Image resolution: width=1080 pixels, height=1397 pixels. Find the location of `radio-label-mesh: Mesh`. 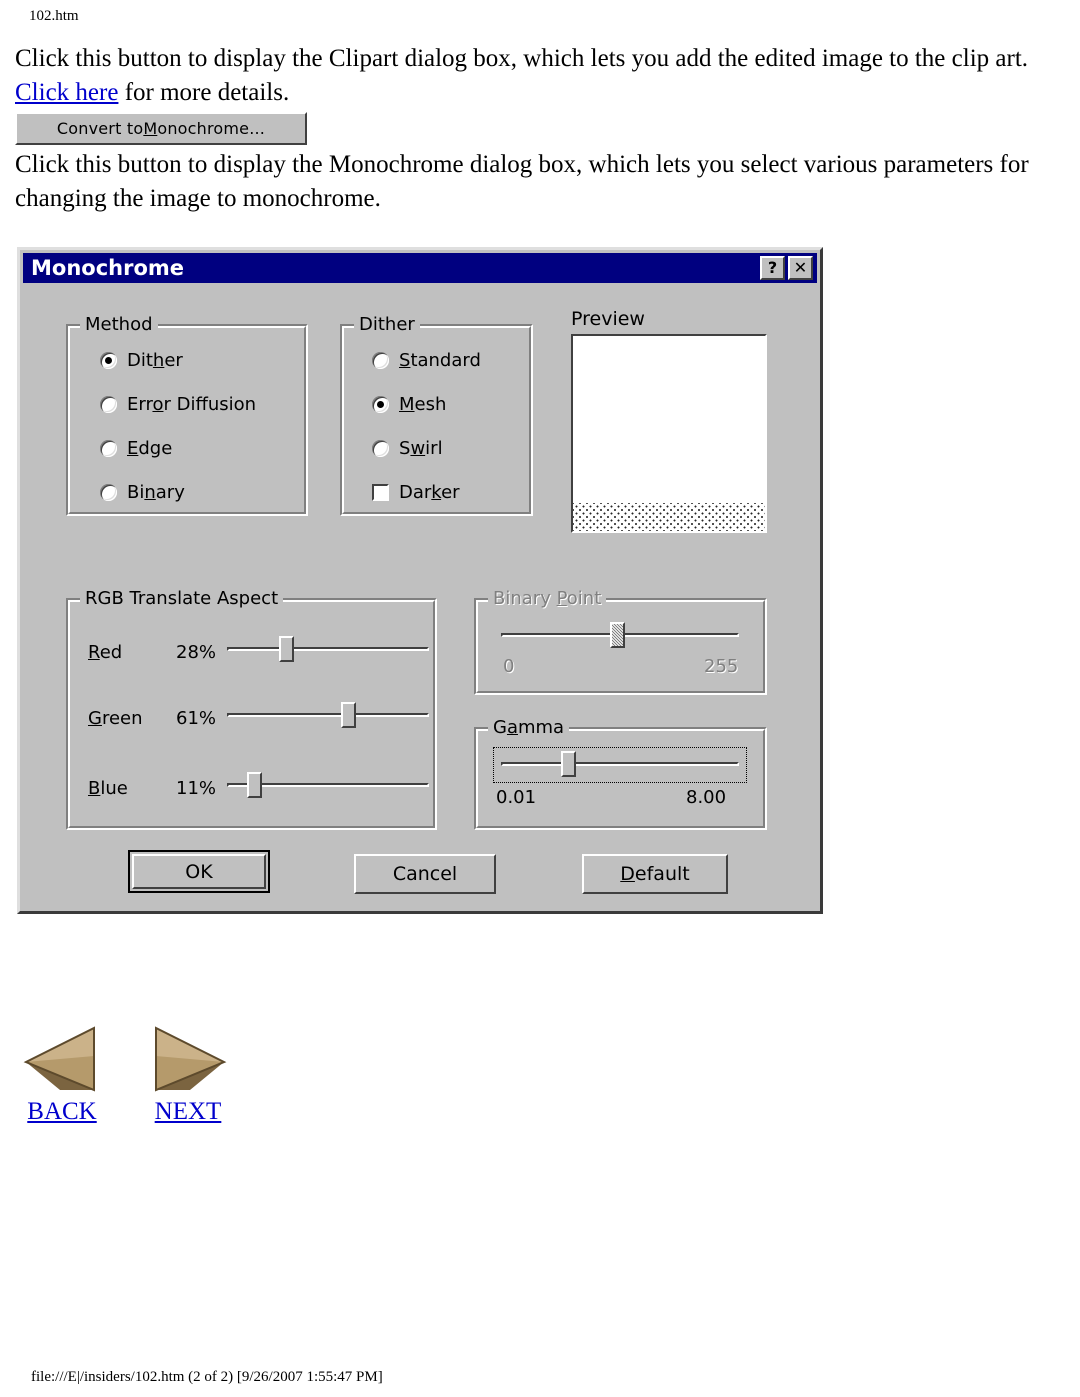

radio-label-mesh: Mesh is located at coordinates (423, 404).